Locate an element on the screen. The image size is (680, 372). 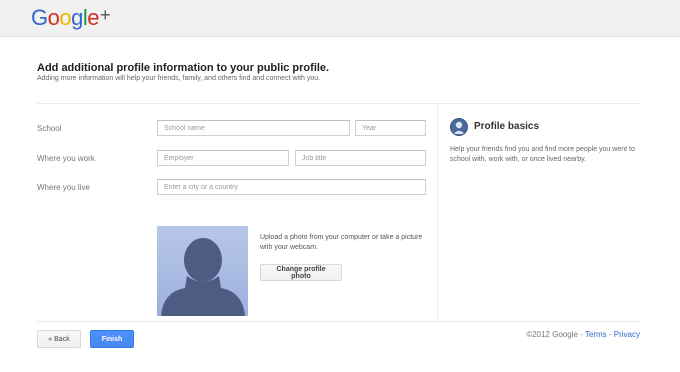
divider-top is located at coordinates (338, 103).